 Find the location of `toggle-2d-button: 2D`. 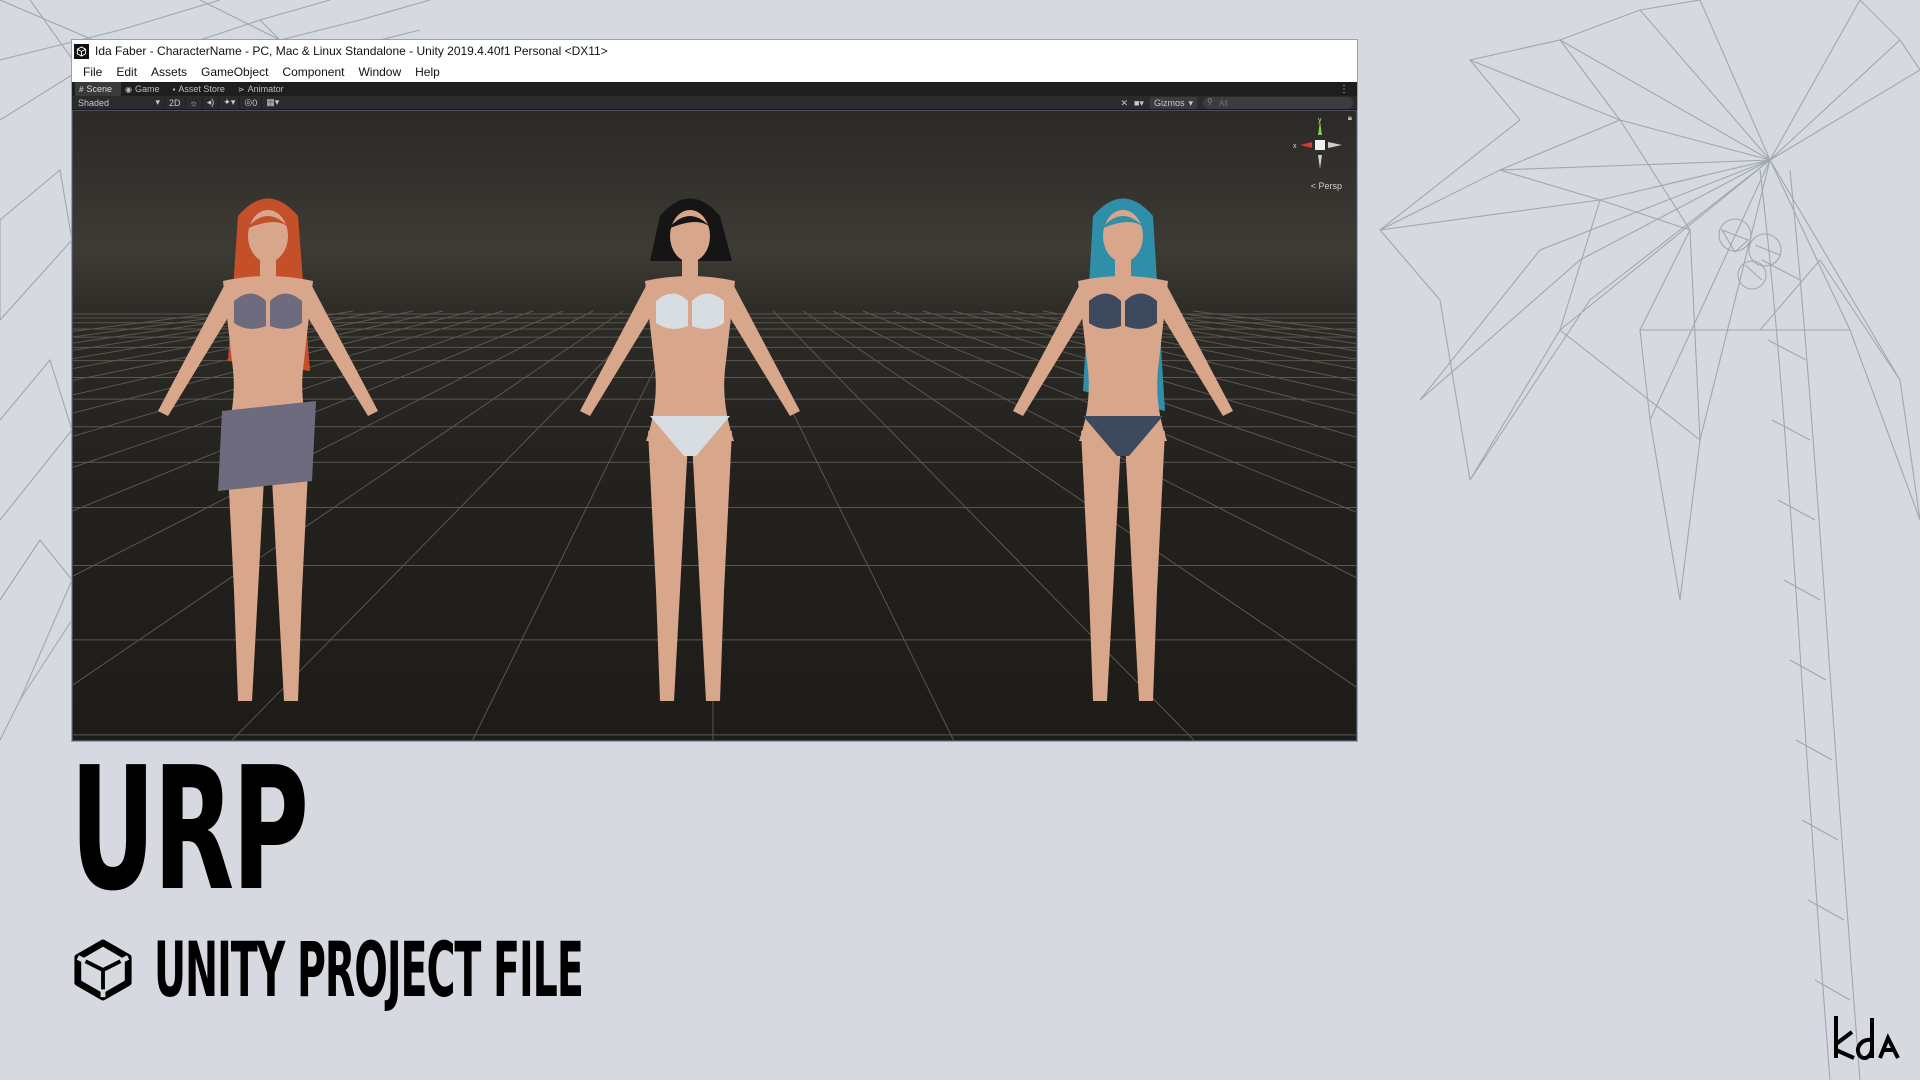

toggle-2d-button: 2D is located at coordinates (174, 102).